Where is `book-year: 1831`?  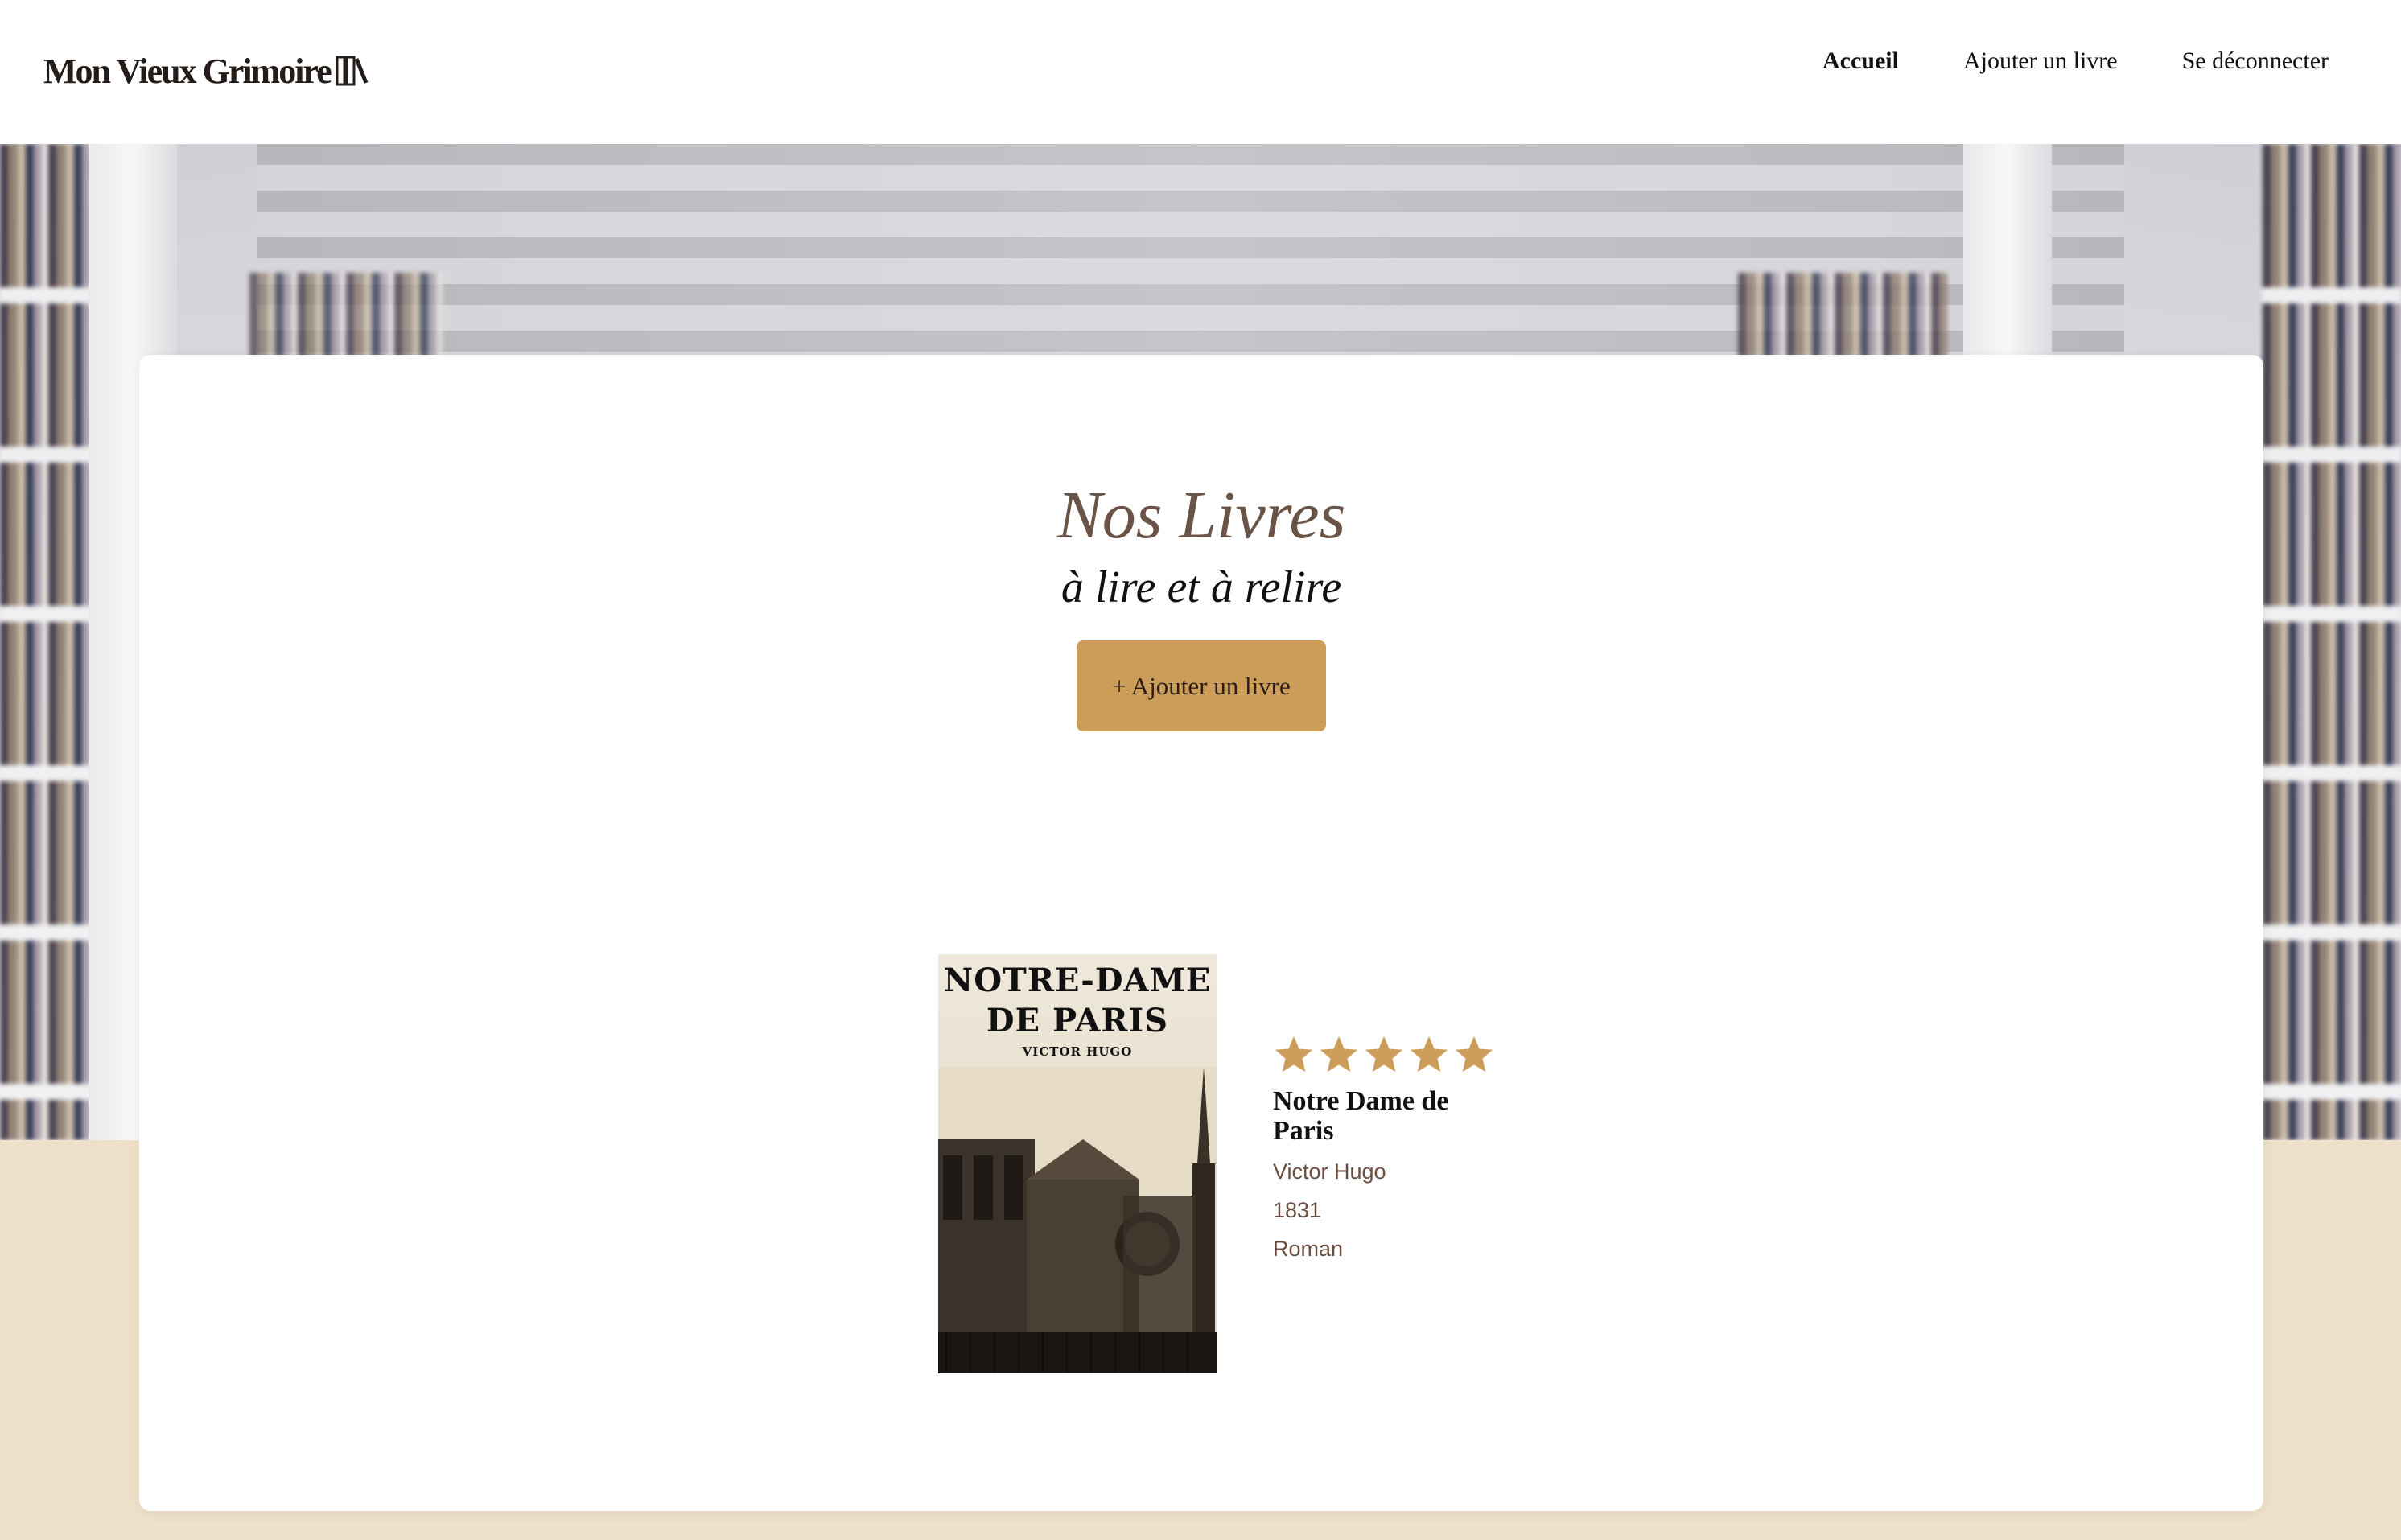 book-year: 1831 is located at coordinates (1297, 1210).